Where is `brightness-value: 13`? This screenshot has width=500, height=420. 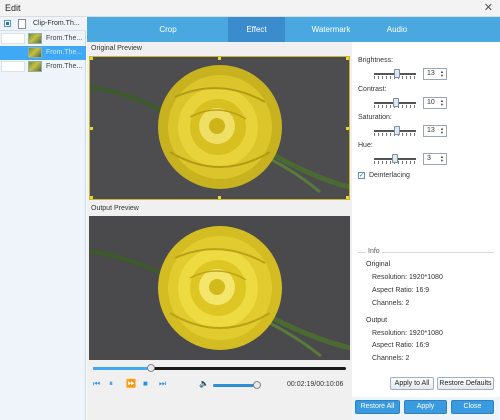 brightness-value: 13 is located at coordinates (431, 73).